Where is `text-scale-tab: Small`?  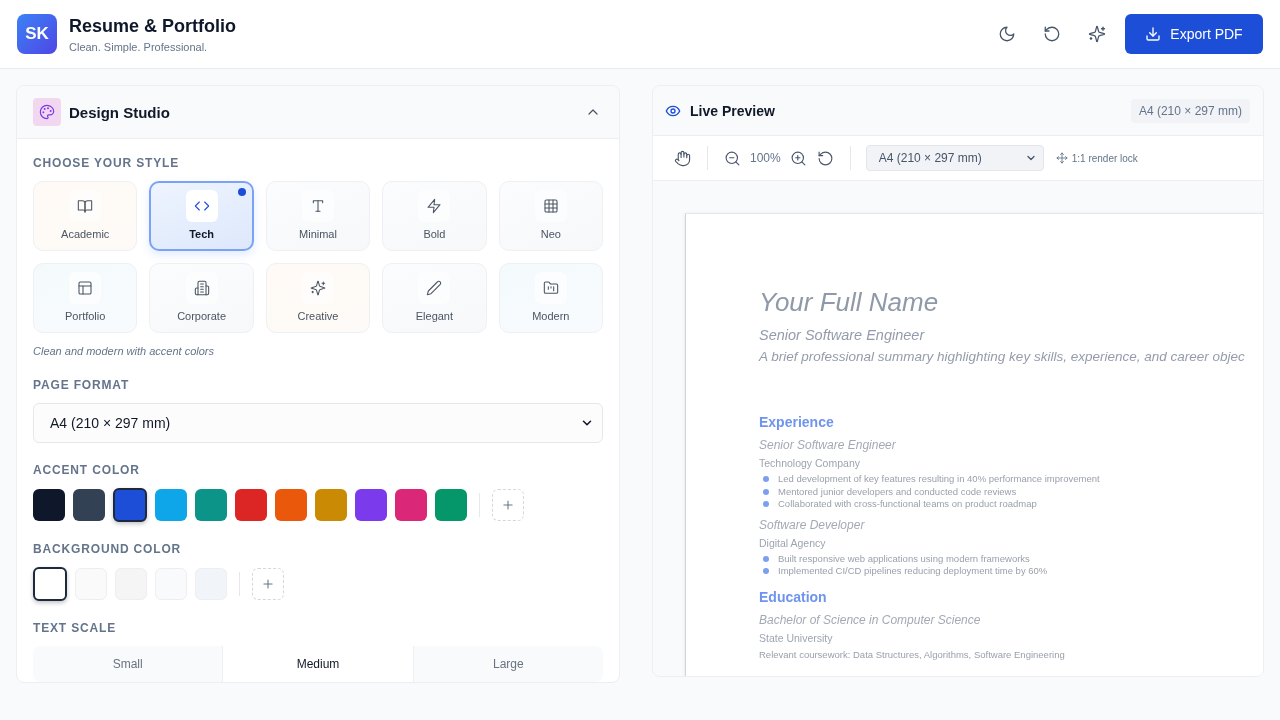 text-scale-tab: Small is located at coordinates (128, 664).